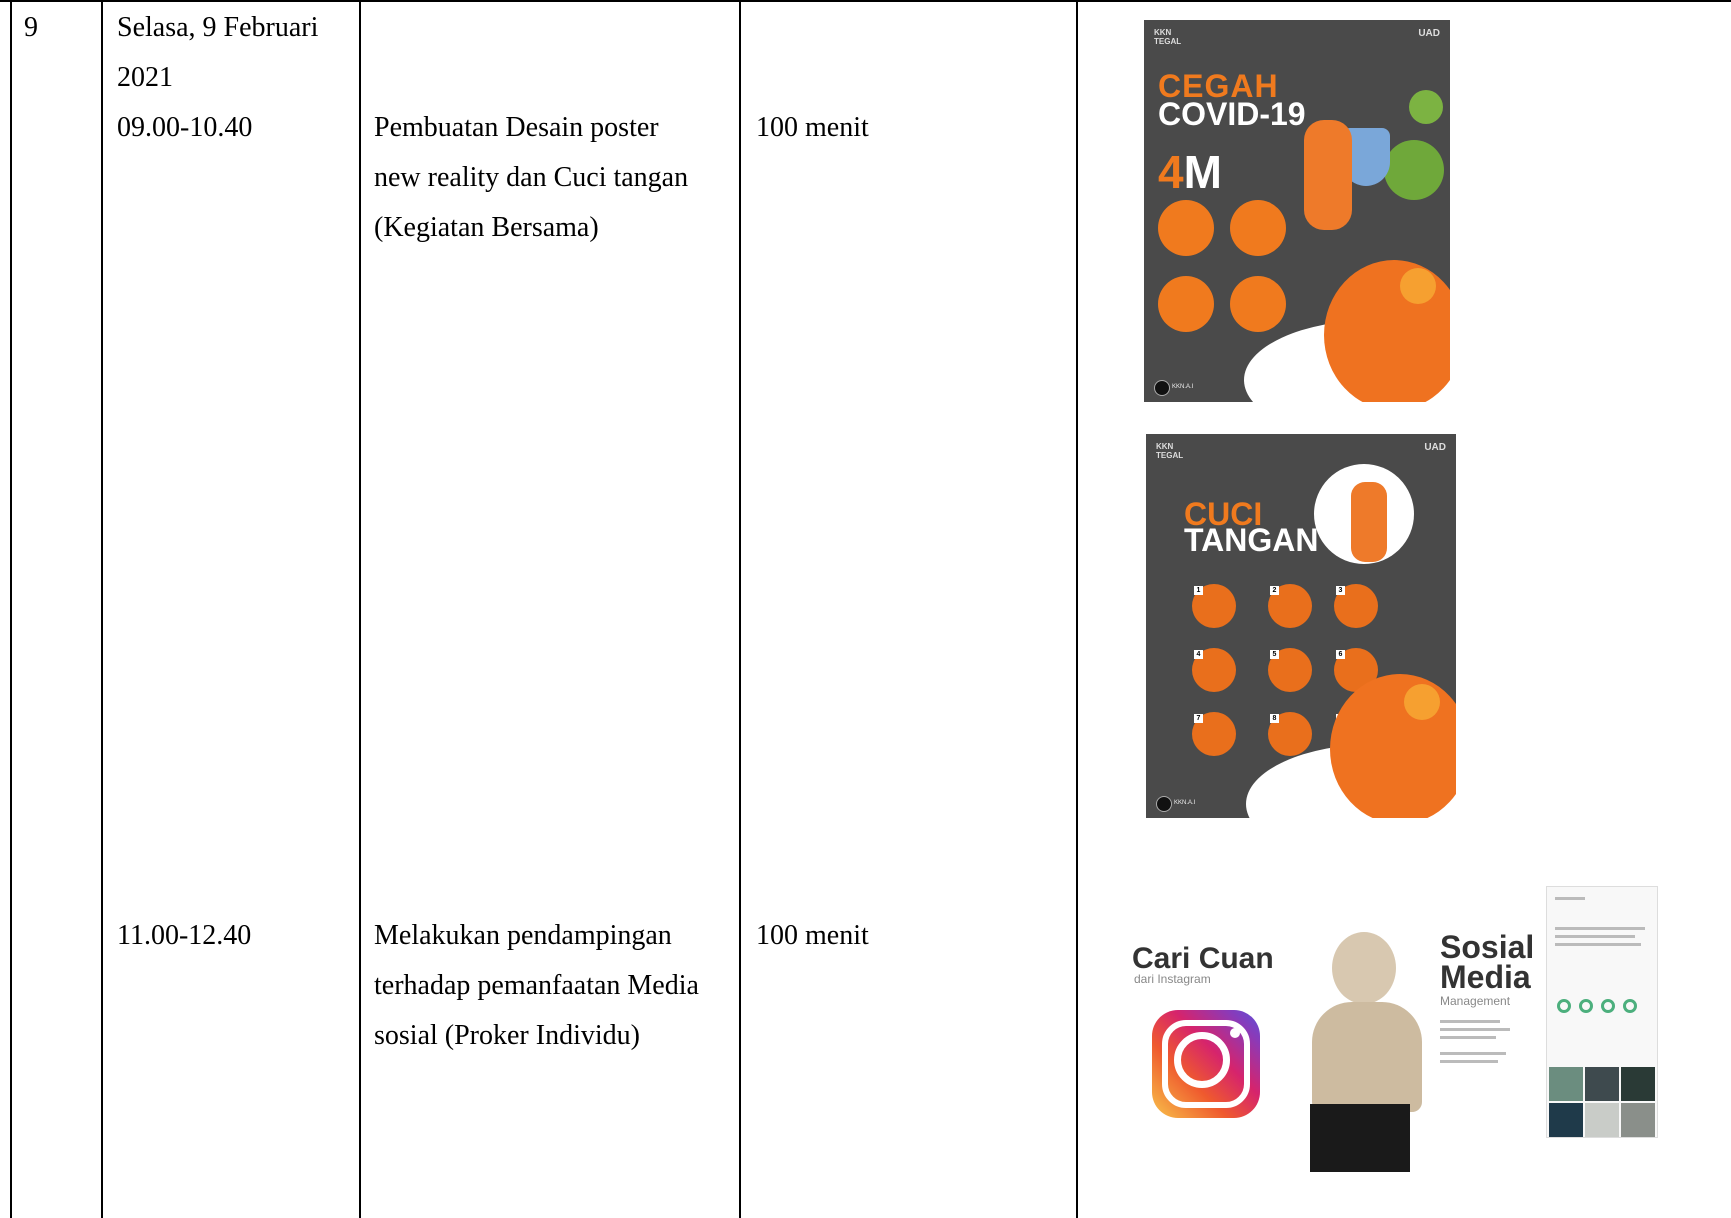  What do you see at coordinates (536, 985) in the screenshot?
I see `session2-activity-line2: terhadap pemanfaatan Media` at bounding box center [536, 985].